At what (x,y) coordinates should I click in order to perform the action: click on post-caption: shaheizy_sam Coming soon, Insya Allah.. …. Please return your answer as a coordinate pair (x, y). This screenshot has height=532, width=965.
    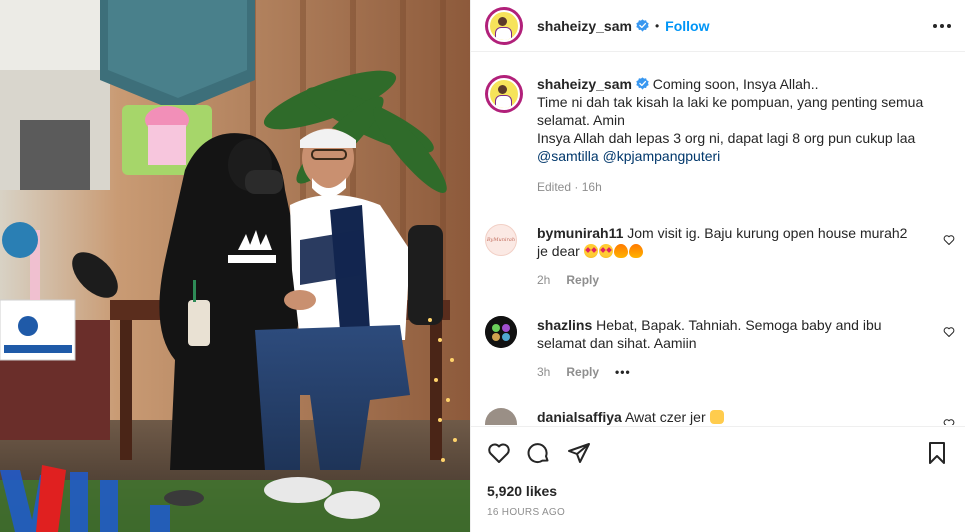
    Looking at the image, I should click on (715, 135).